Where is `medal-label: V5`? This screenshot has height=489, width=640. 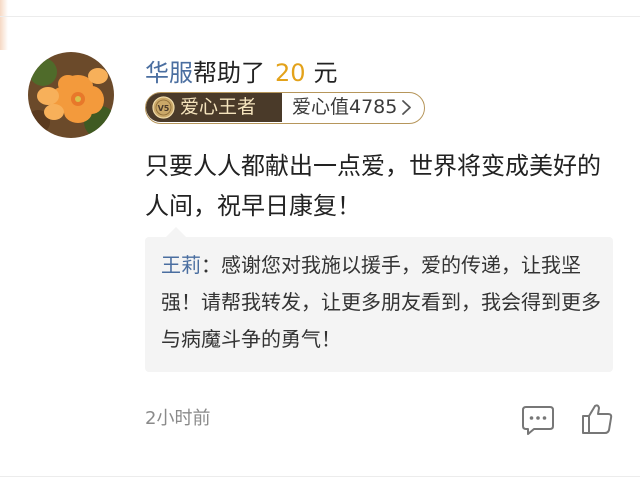 medal-label: V5 is located at coordinates (164, 108).